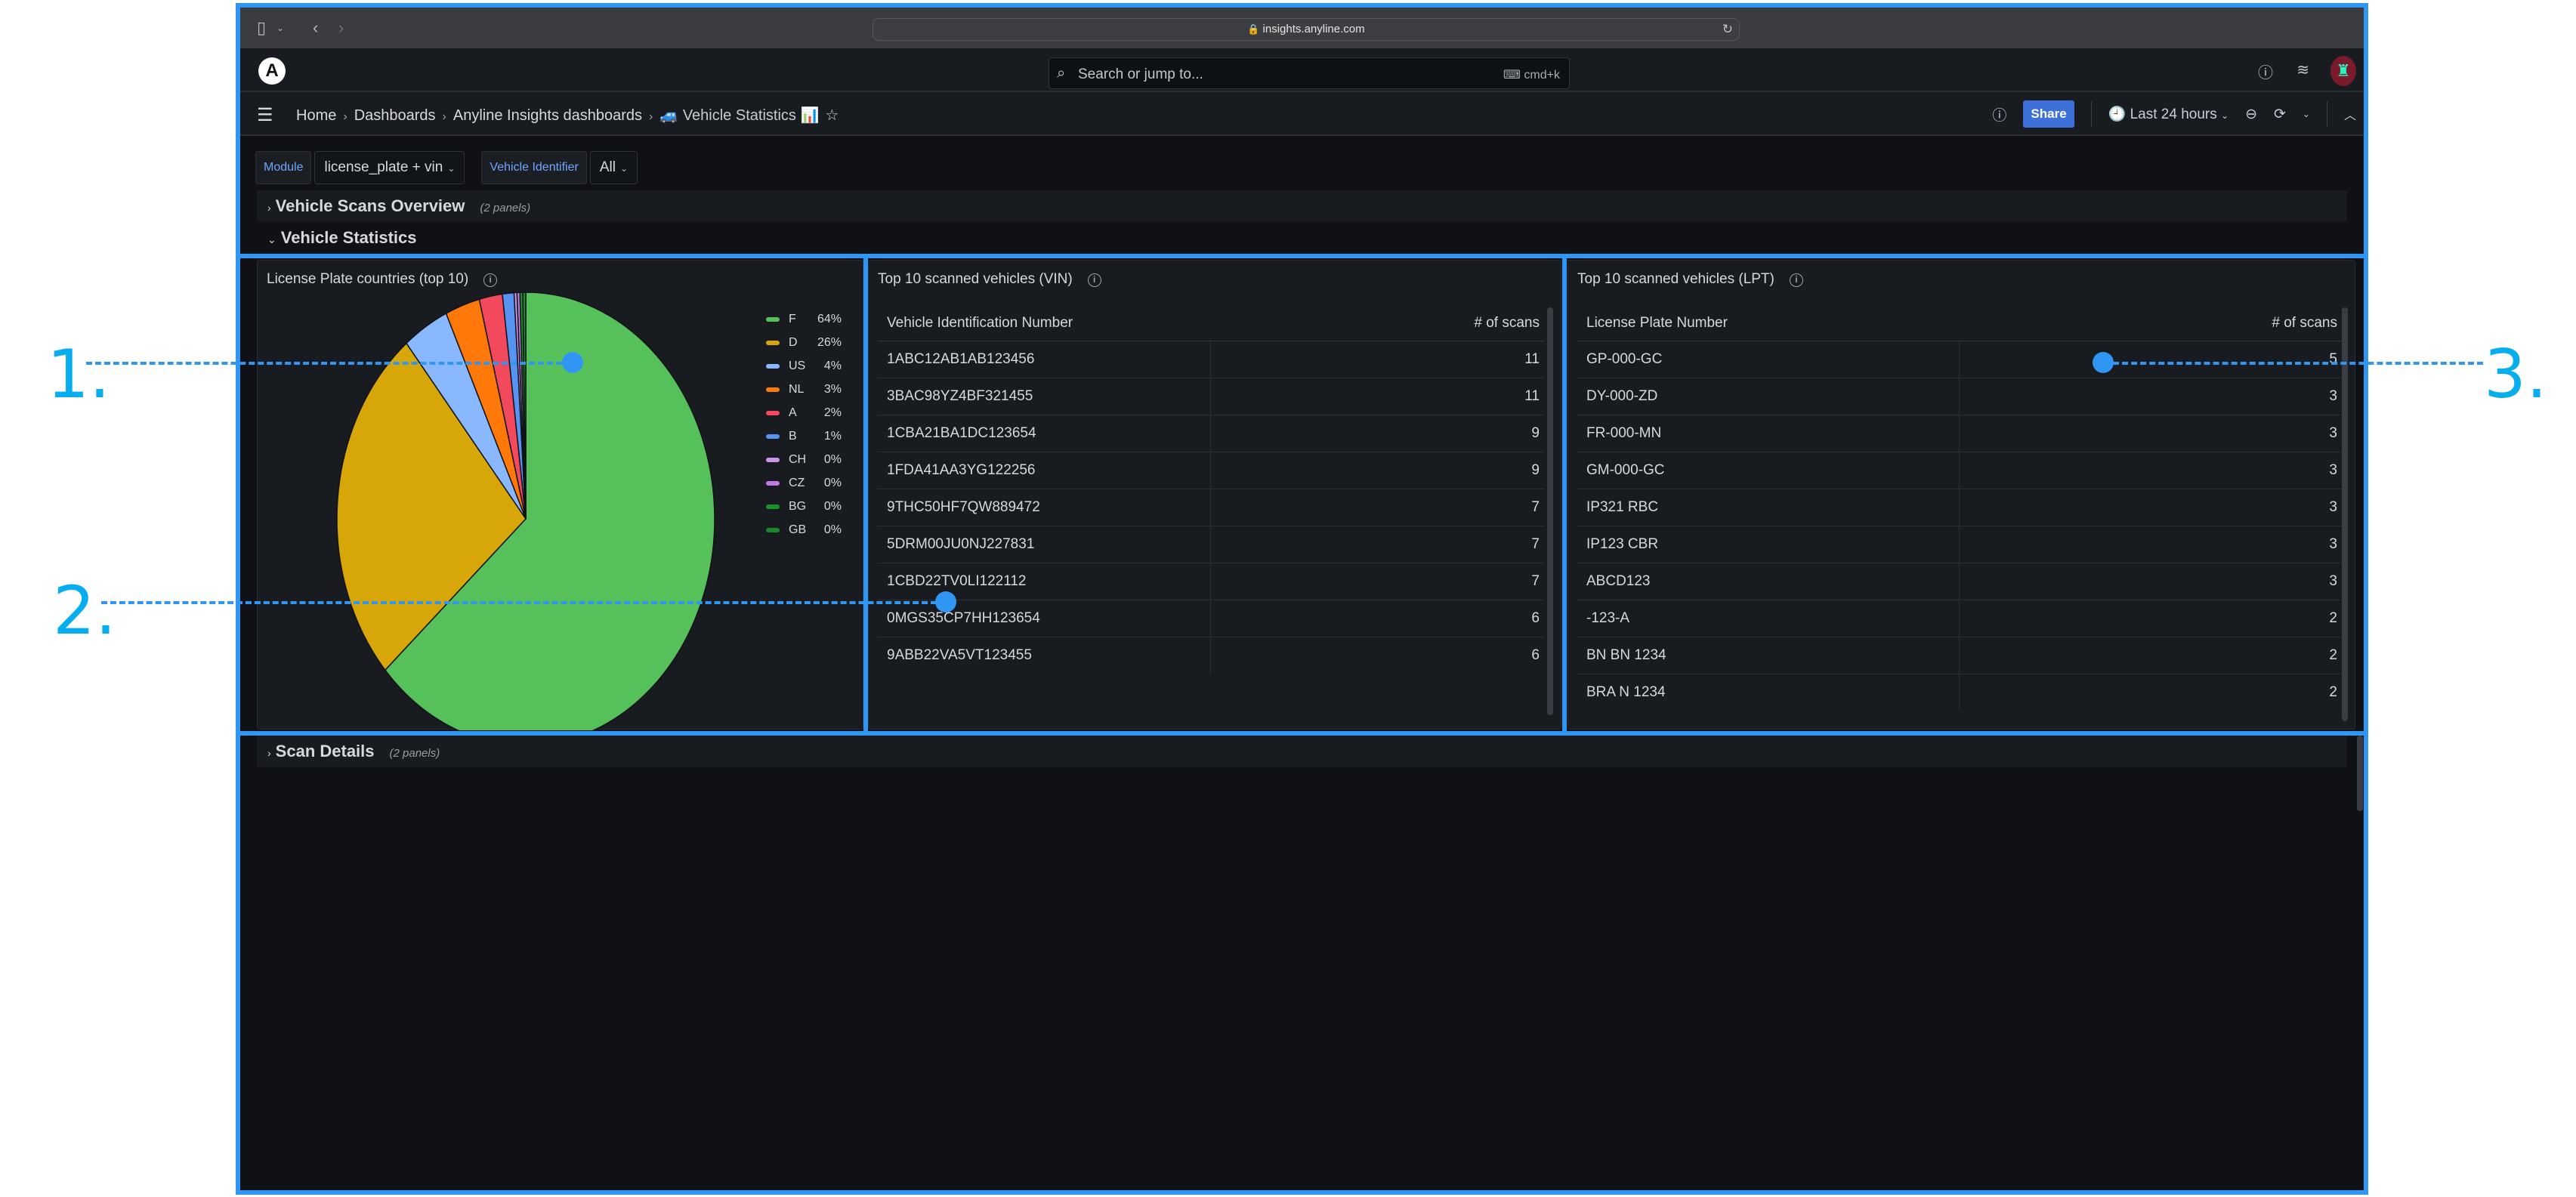 The height and width of the screenshot is (1197, 2576). Describe the element at coordinates (547, 115) in the screenshot. I see `breadcrumb-anyline-insights: Anyline Insights dashboards` at that location.